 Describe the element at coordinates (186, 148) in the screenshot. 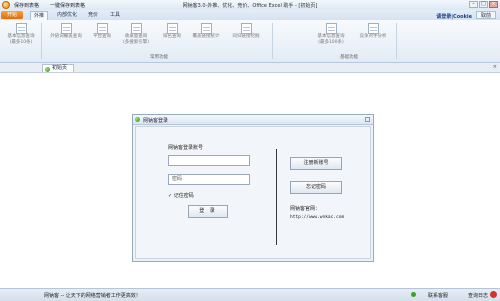

I see `account-label: 网钠客登录账号` at that location.